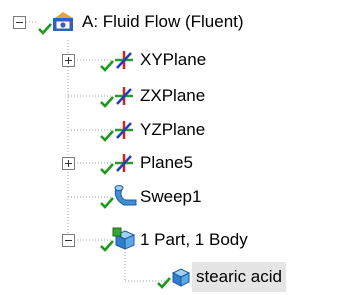 This screenshot has width=339, height=295. I want to click on parts-cube-icon, so click(124, 238).